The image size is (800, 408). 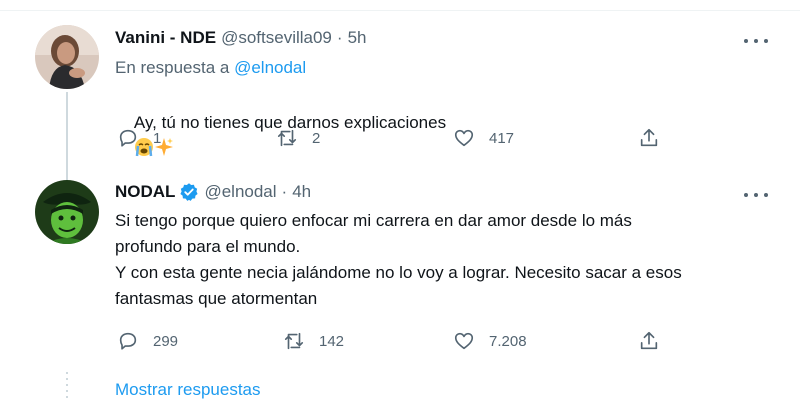 What do you see at coordinates (483, 138) in the screenshot?
I see `like-button: 417` at bounding box center [483, 138].